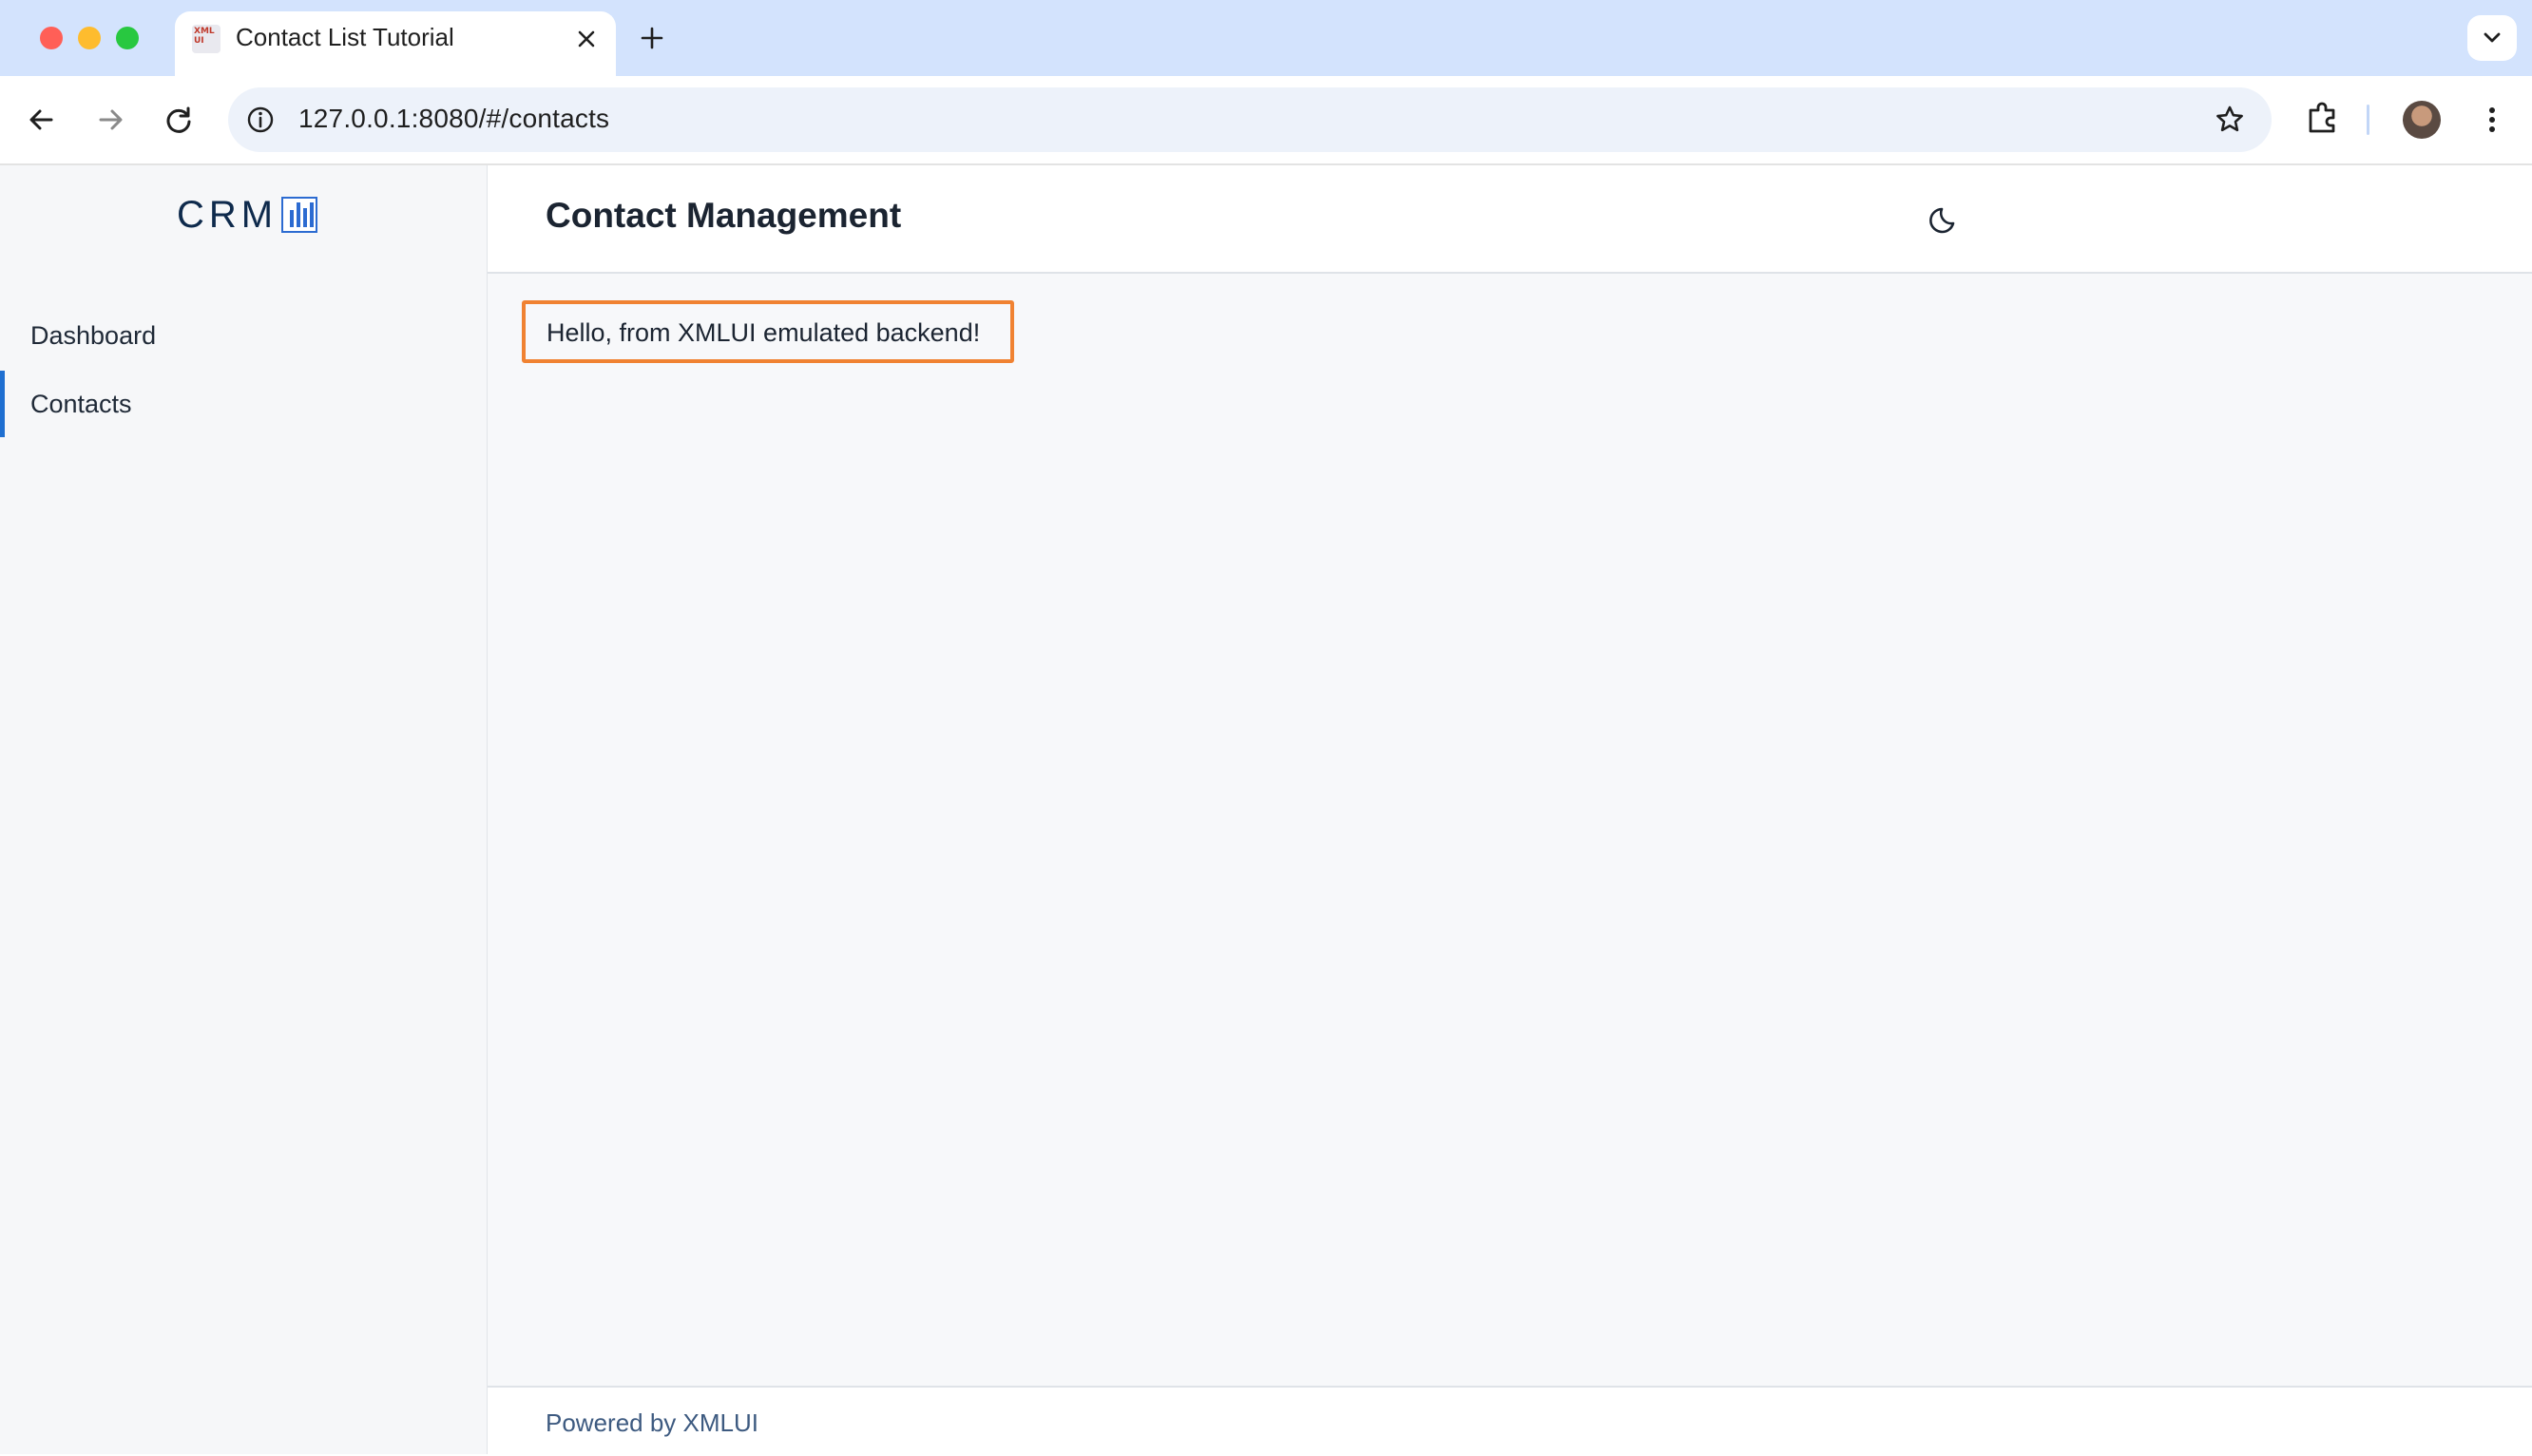  I want to click on sidebar-item-label: Contacts, so click(81, 404).